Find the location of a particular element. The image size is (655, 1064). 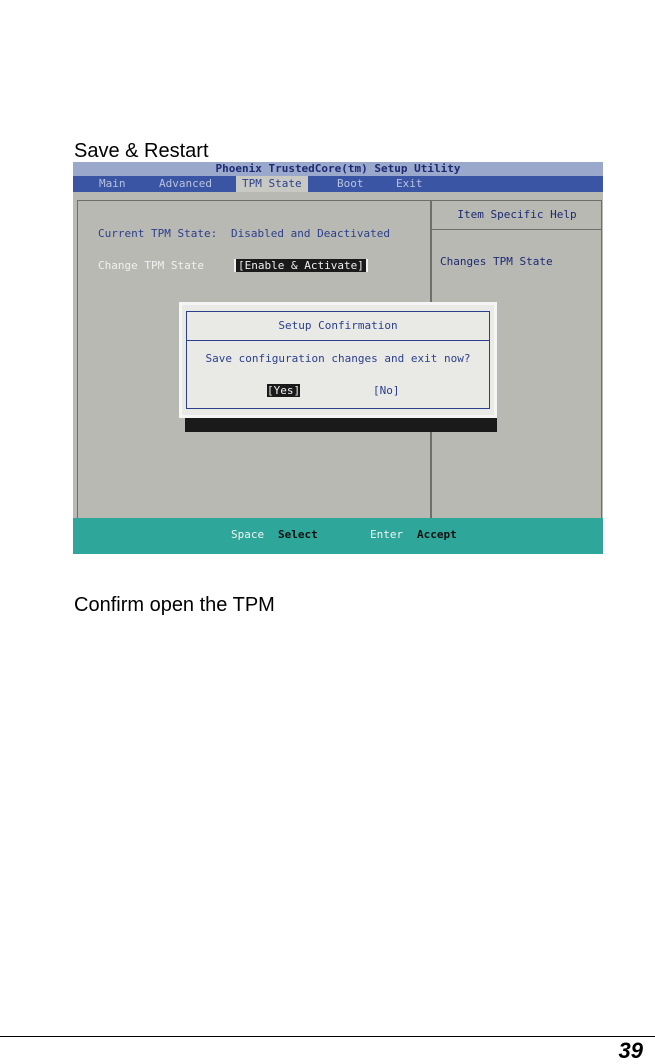

menu-exit: Exit is located at coordinates (409, 184).